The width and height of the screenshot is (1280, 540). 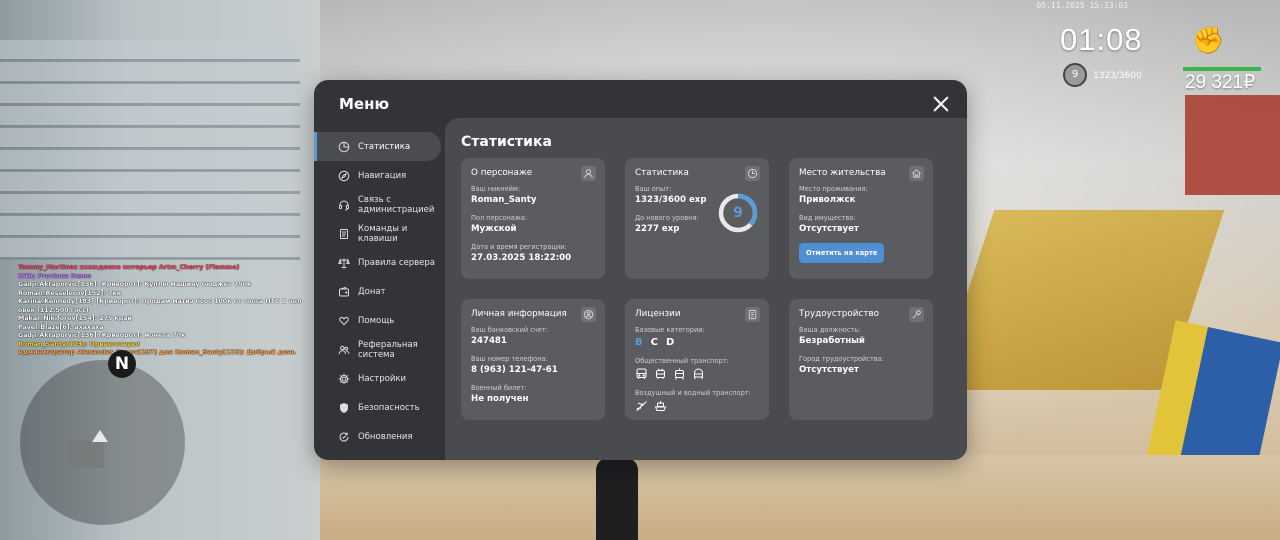 I want to click on sidebar-item-10: Безопасность, so click(x=379, y=407).